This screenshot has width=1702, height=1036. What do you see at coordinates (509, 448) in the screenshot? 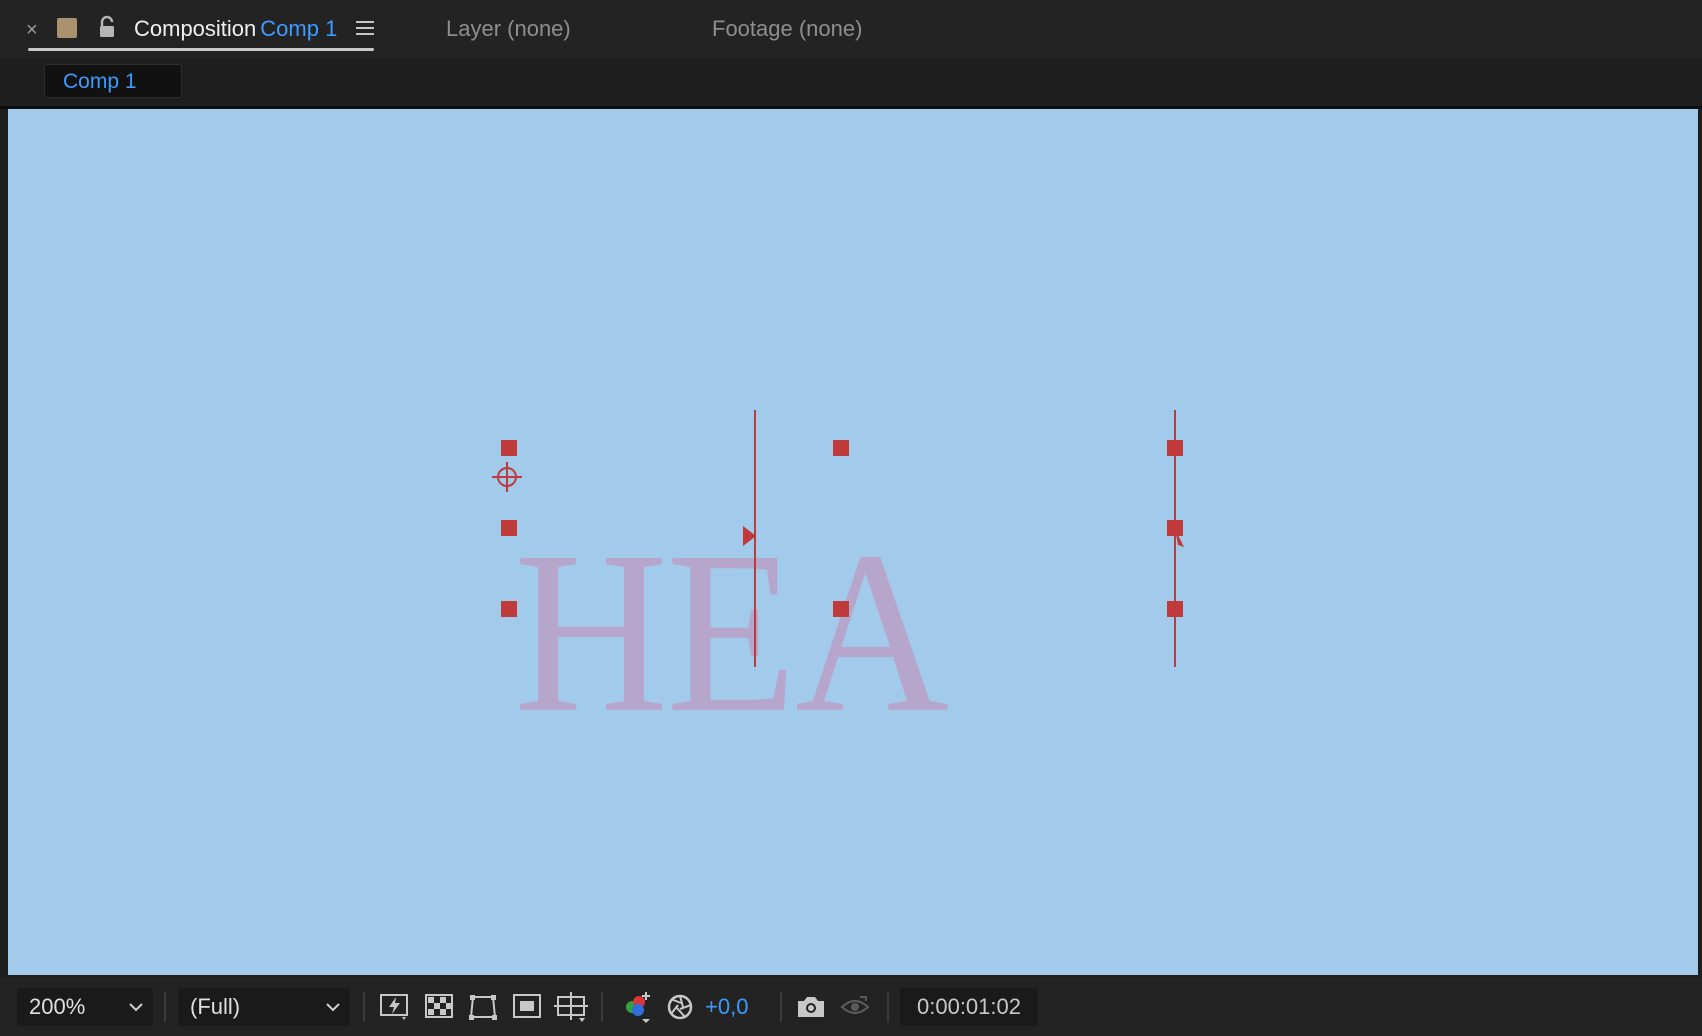
I see `handle-top-left` at bounding box center [509, 448].